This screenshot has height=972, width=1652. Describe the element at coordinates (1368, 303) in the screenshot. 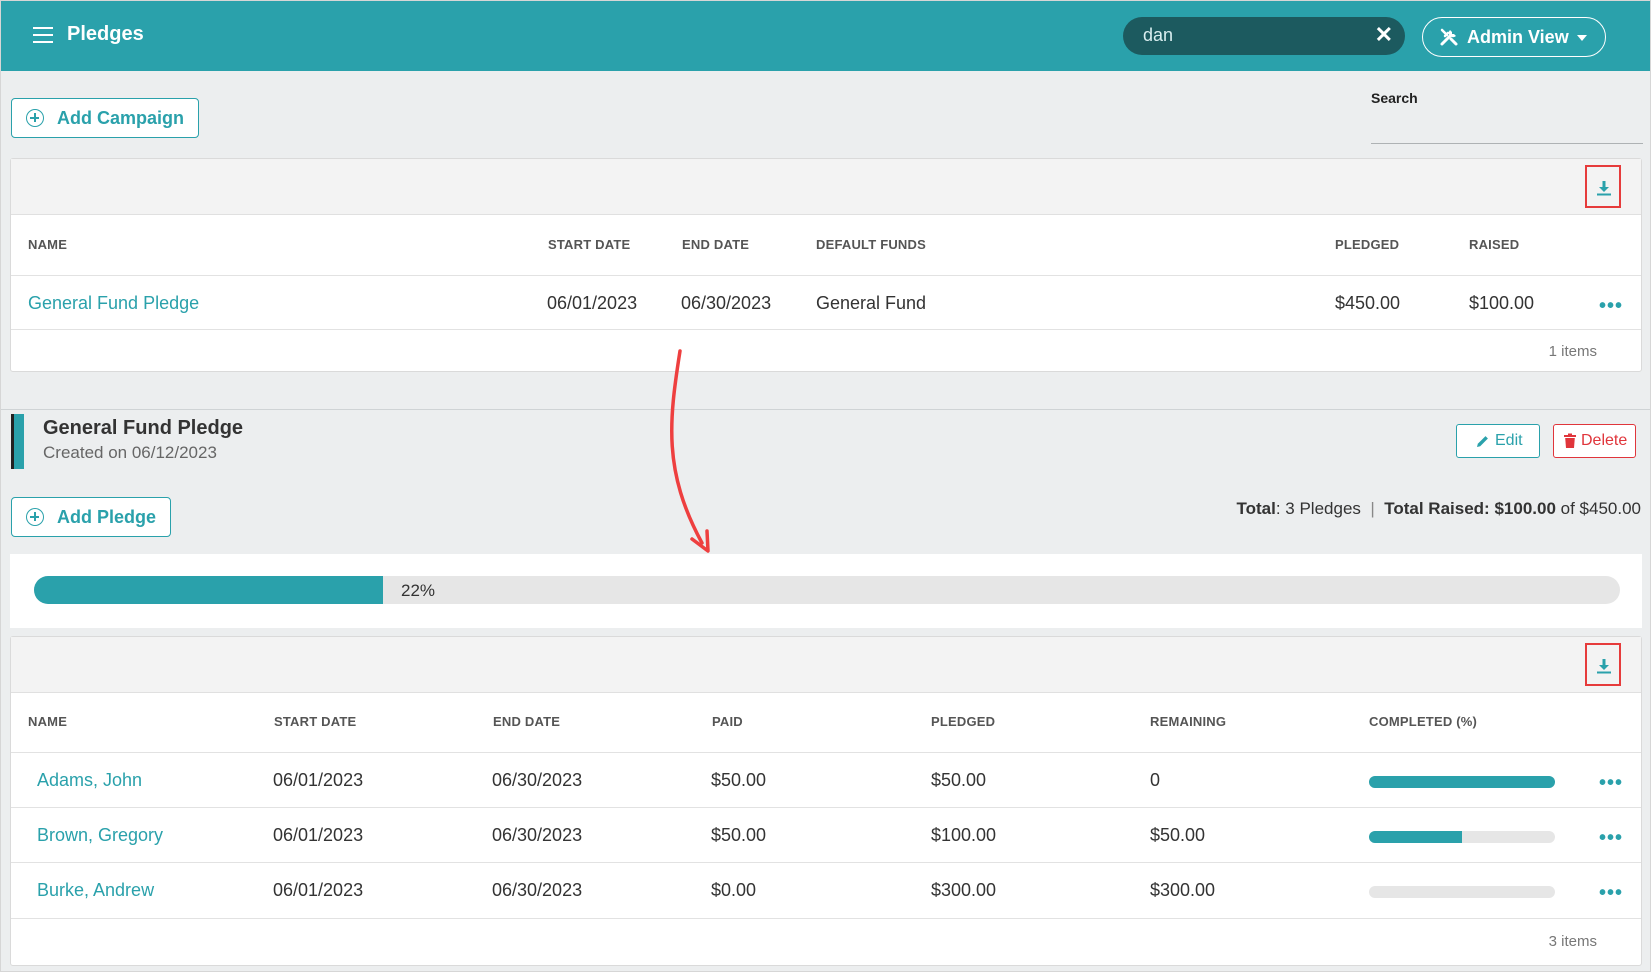

I see `pledged-amount: $450.00` at that location.